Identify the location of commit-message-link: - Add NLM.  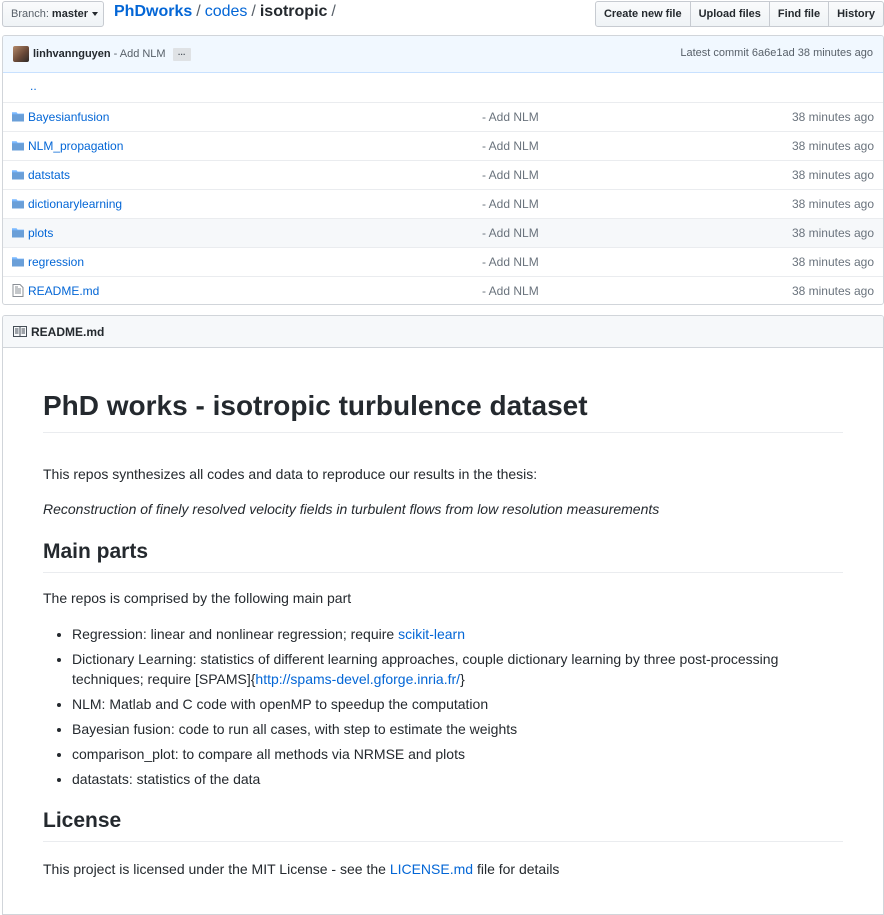
(140, 54).